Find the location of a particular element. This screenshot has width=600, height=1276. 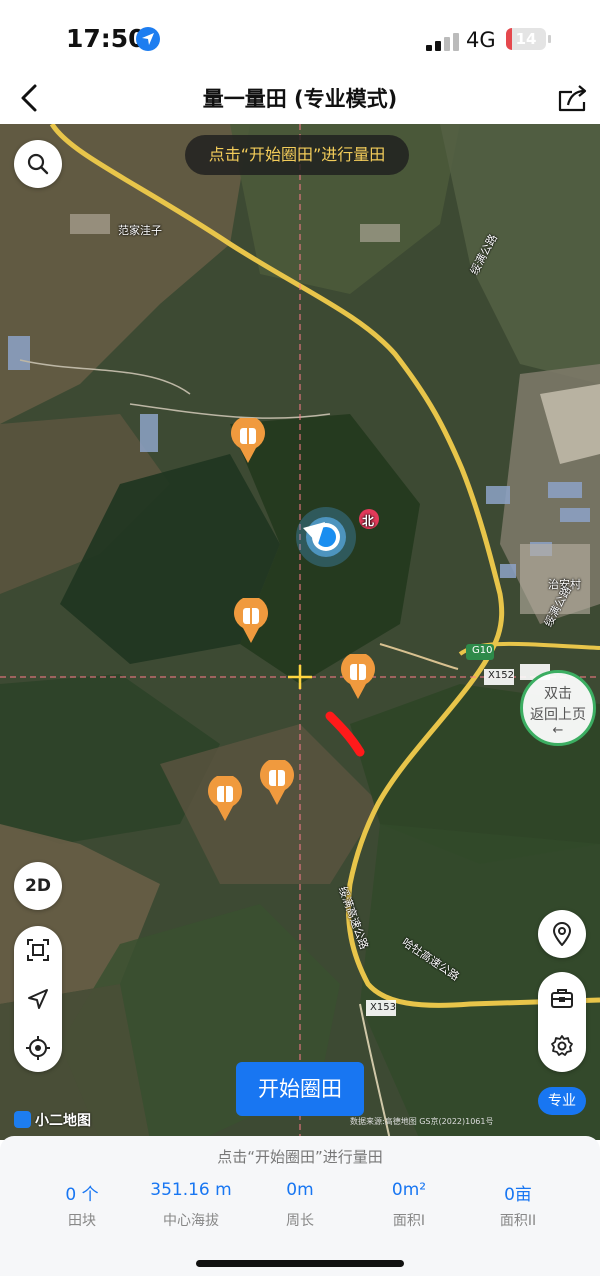

locate-me-button is located at coordinates (38, 1048).